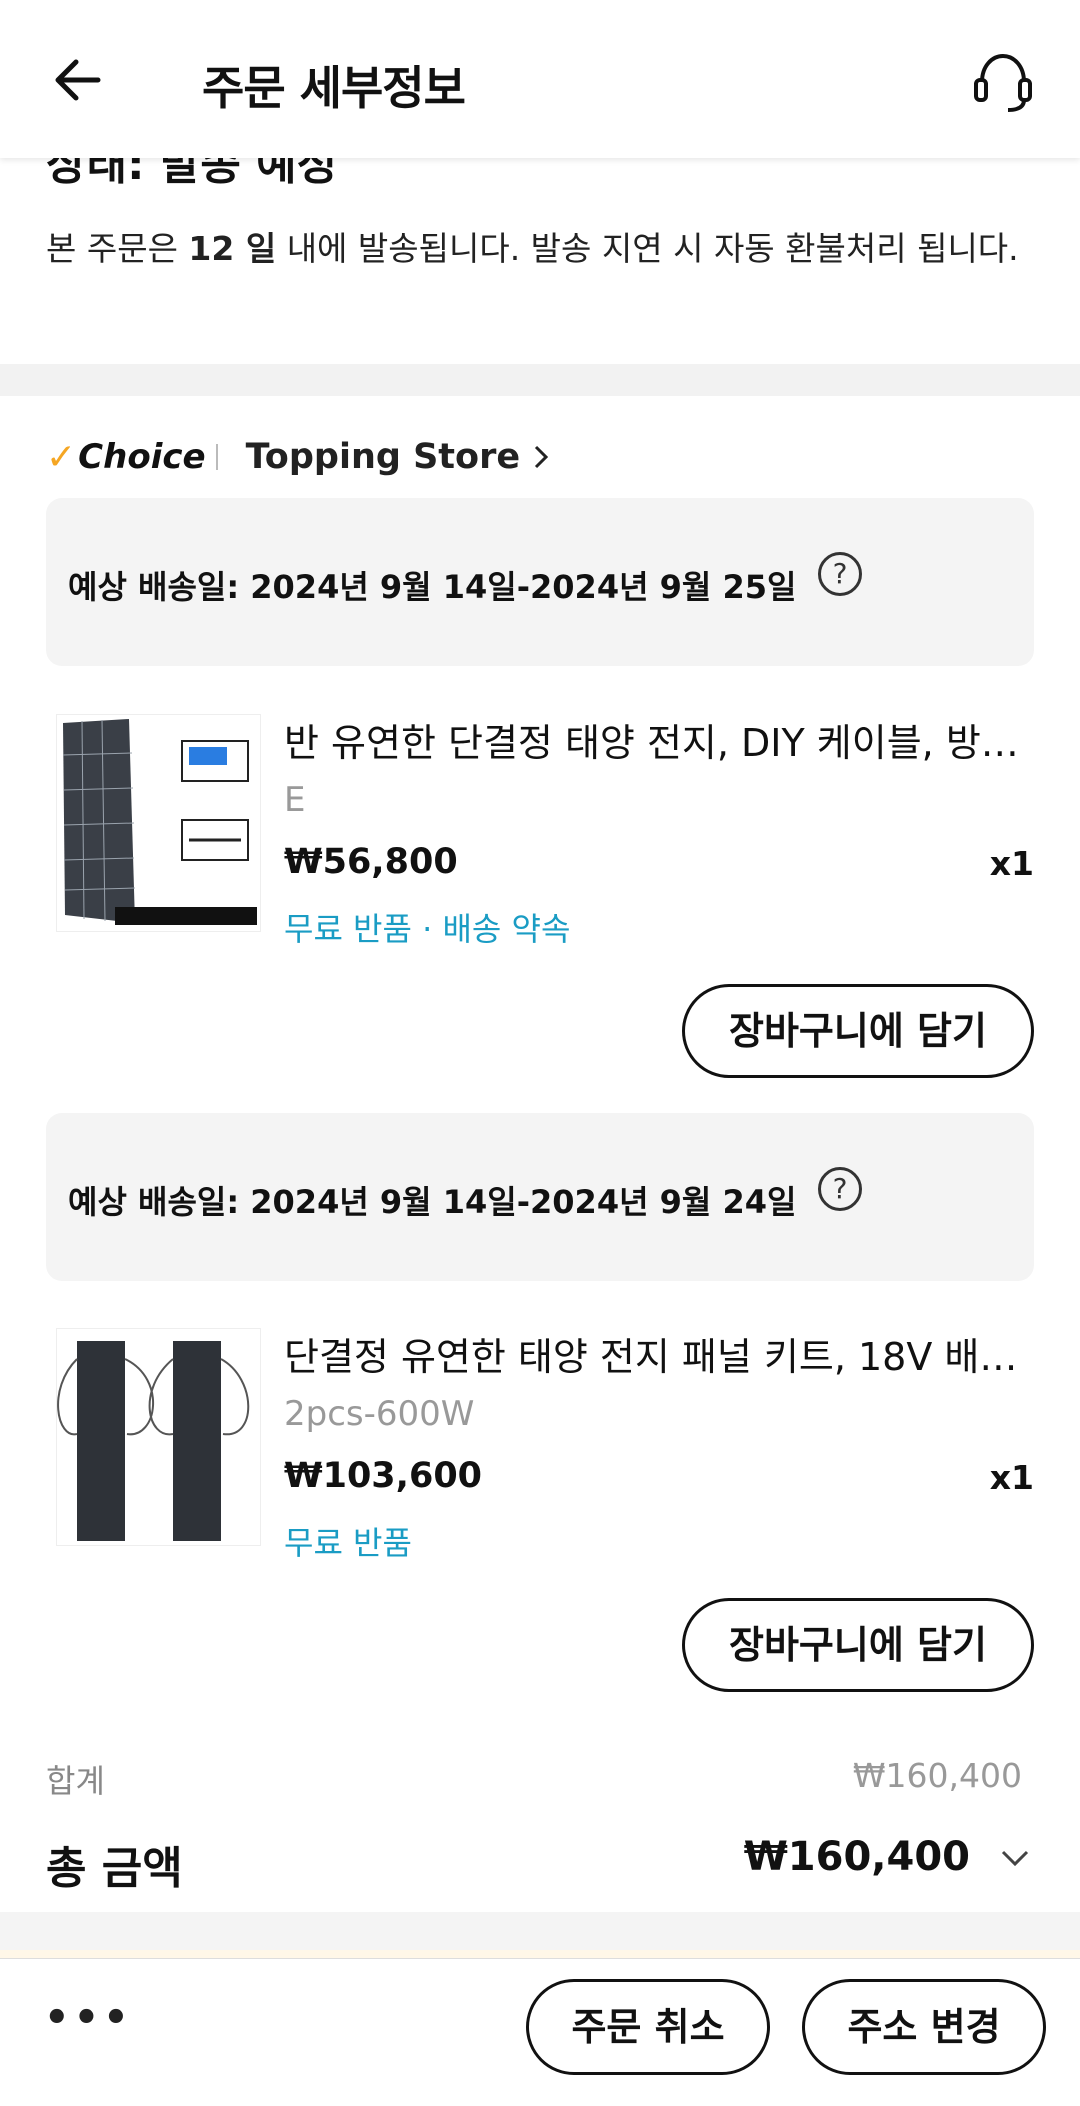 This screenshot has height=2106, width=1080. What do you see at coordinates (432, 1202) in the screenshot?
I see `shipping-estimate: 예상 배송일: 2024년 9월 14일-2024년 9월 24일` at bounding box center [432, 1202].